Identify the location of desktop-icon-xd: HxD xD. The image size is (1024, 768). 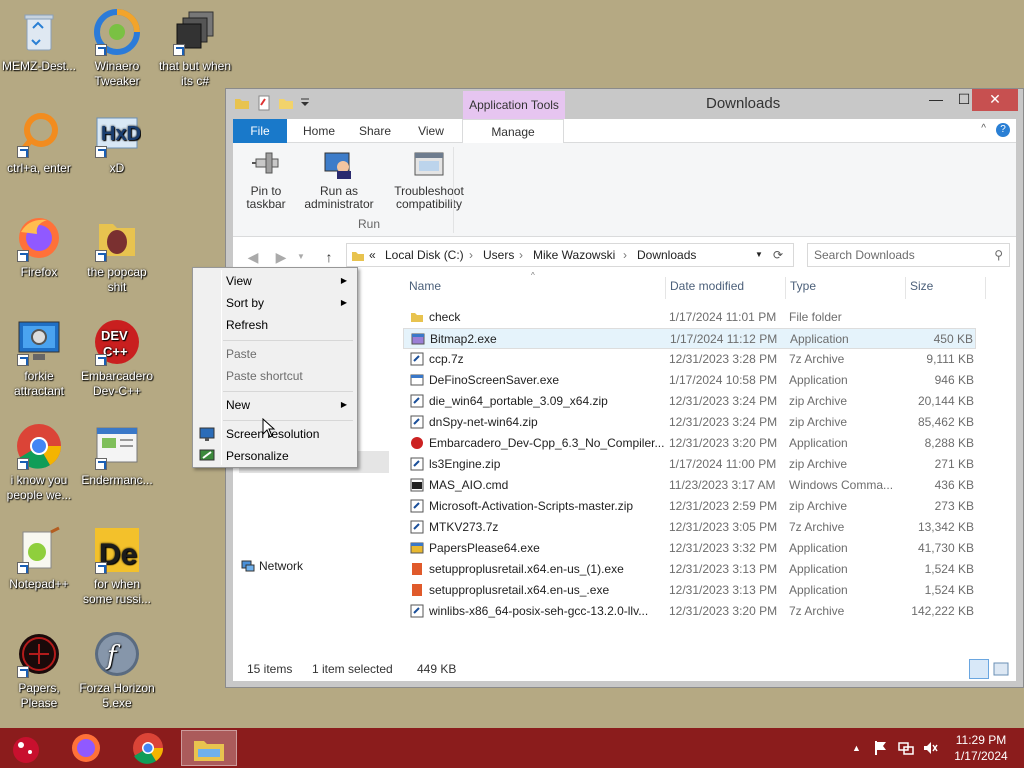
(117, 143).